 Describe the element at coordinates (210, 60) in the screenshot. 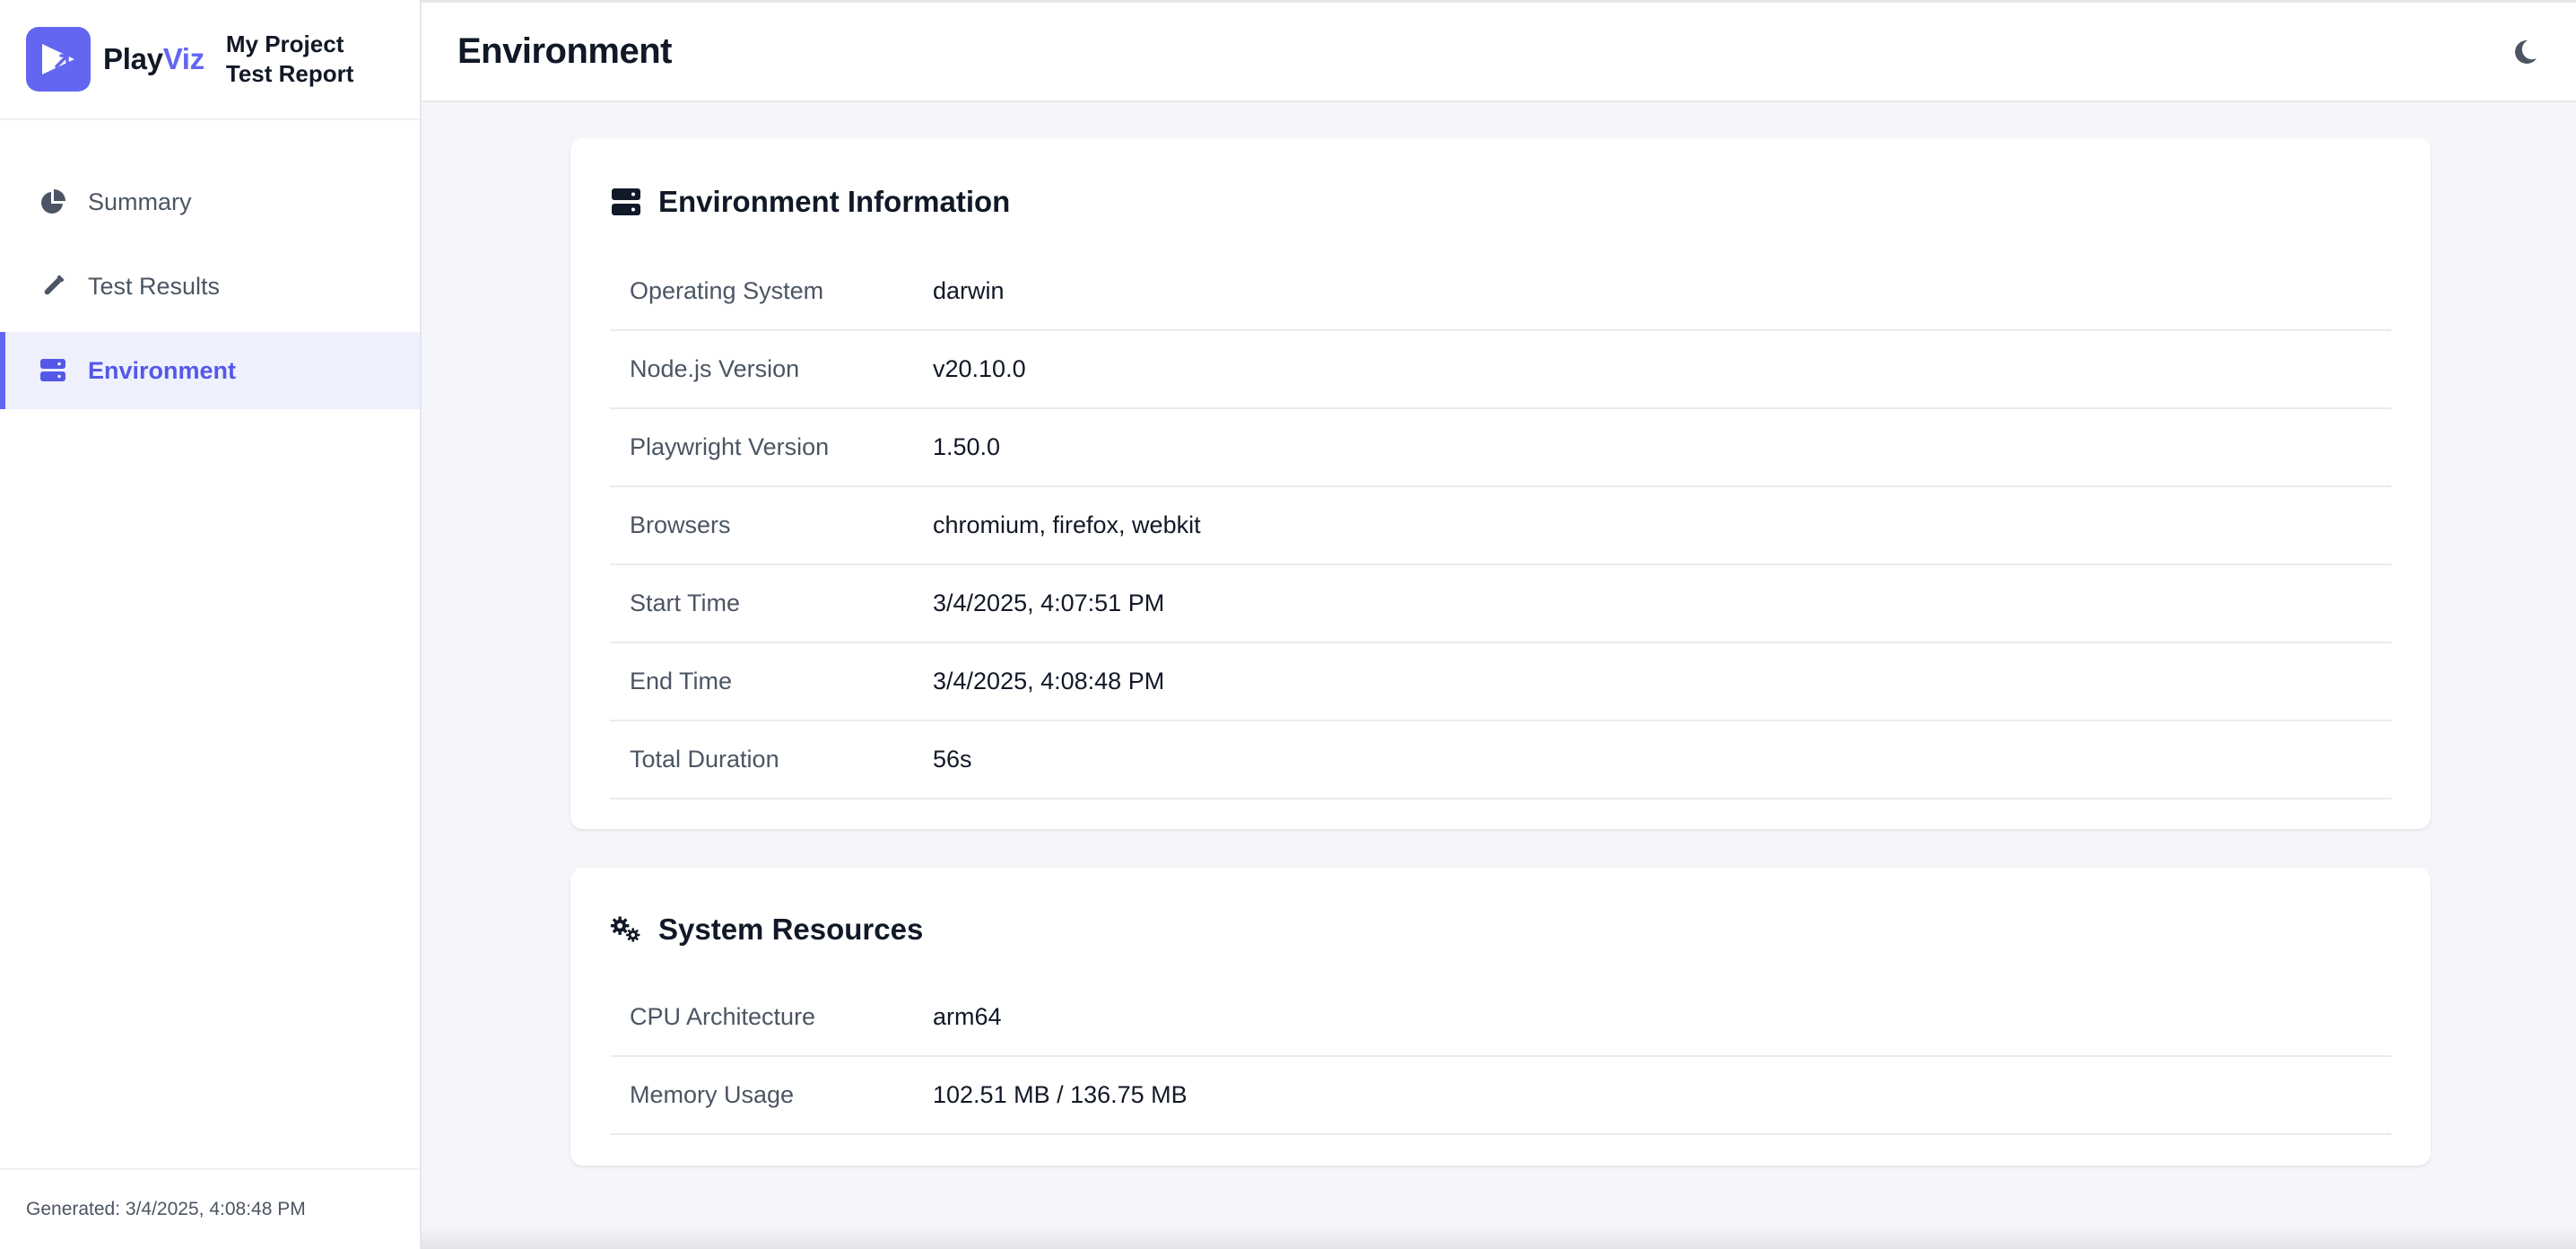

I see `brand-header: PlayViz My Project Test Report` at that location.